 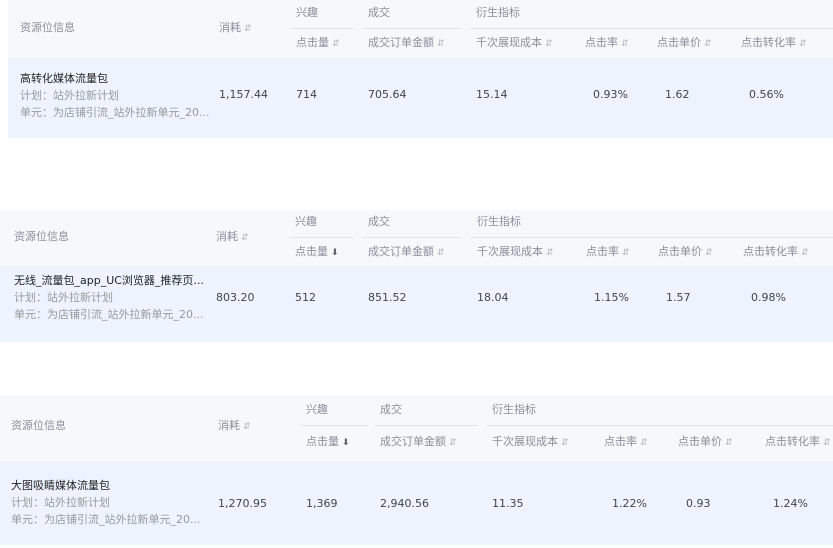 What do you see at coordinates (611, 297) in the screenshot?
I see `ctr-value: 1.15%` at bounding box center [611, 297].